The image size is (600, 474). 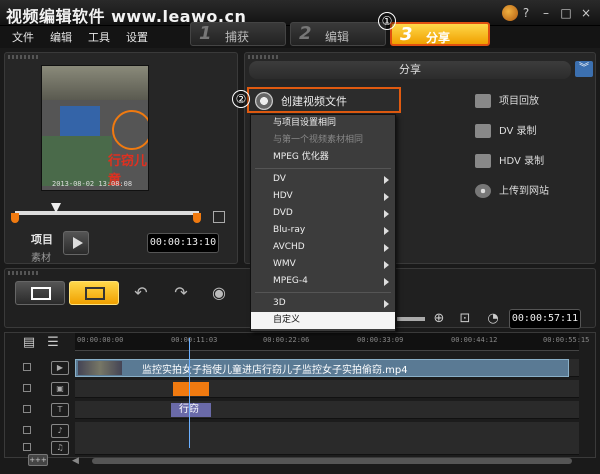 What do you see at coordinates (314, 101) in the screenshot?
I see `create-video-label: 创建视频文件` at bounding box center [314, 101].